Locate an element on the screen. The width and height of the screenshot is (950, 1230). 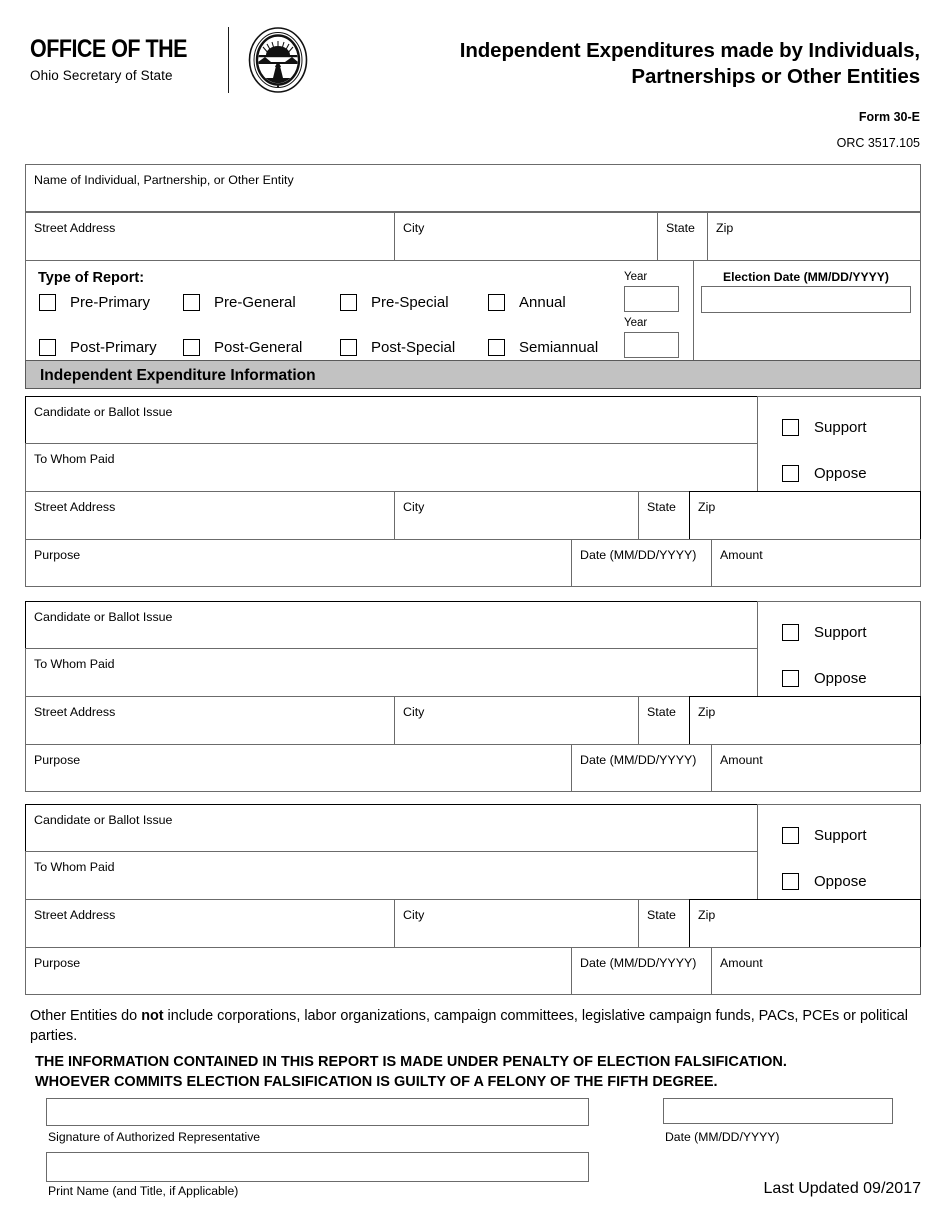
page-title-line-2: Partnerships or Other Entities is located at coordinates (775, 77).